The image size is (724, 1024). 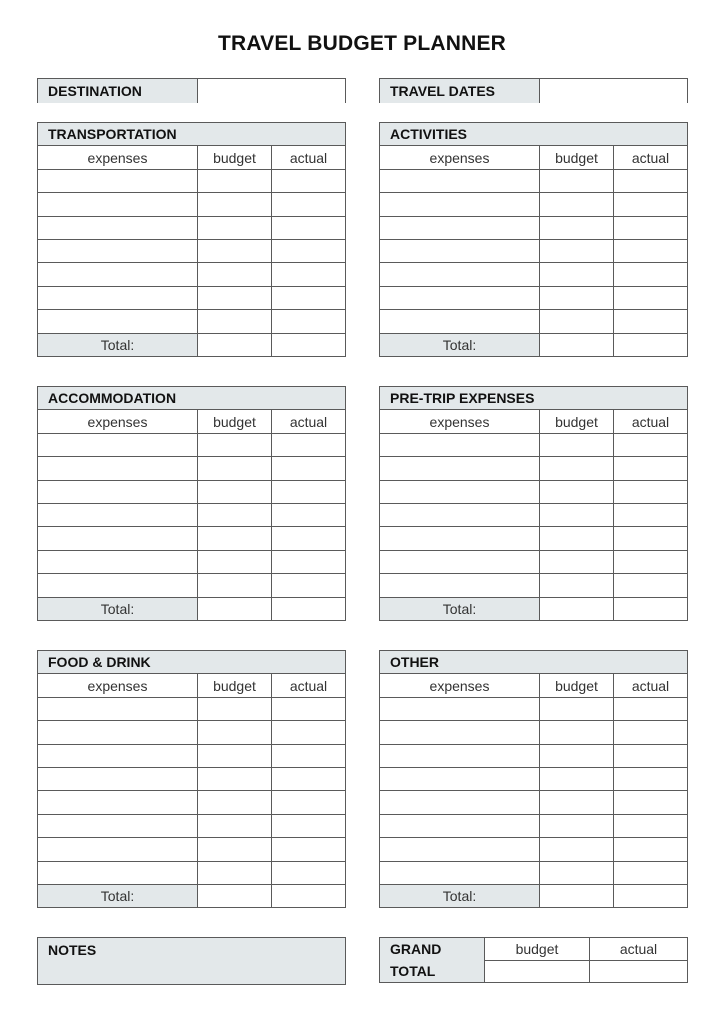 What do you see at coordinates (537, 971) in the screenshot?
I see `grand-budget-cell` at bounding box center [537, 971].